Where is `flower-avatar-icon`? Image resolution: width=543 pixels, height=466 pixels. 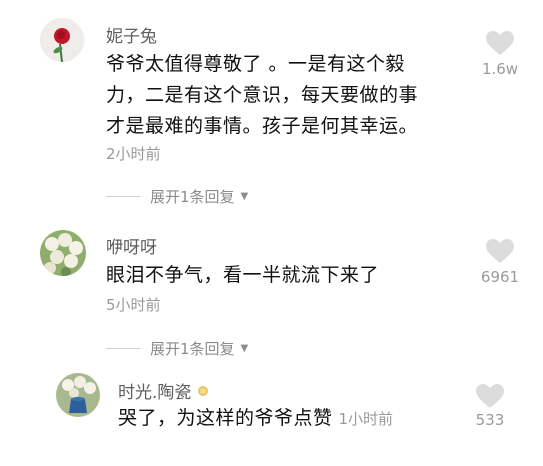
flower-avatar-icon is located at coordinates (63, 253).